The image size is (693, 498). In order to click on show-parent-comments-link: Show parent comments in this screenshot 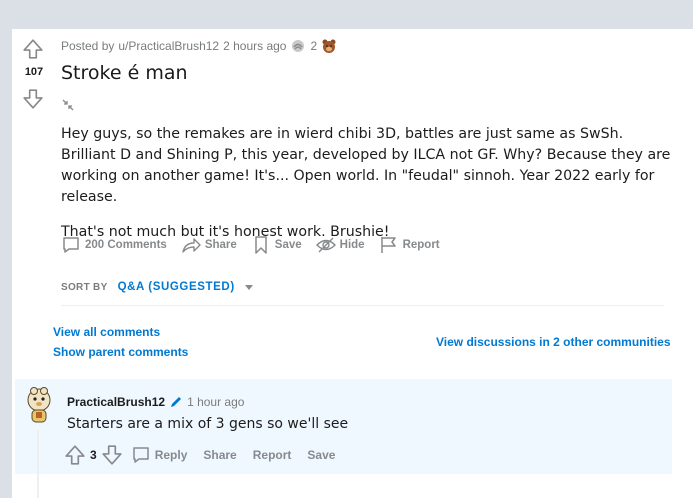, I will do `click(120, 352)`.